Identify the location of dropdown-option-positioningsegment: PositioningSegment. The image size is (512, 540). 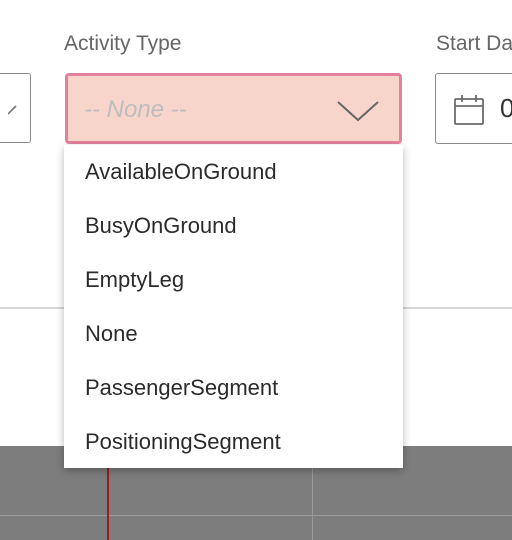
(233, 442).